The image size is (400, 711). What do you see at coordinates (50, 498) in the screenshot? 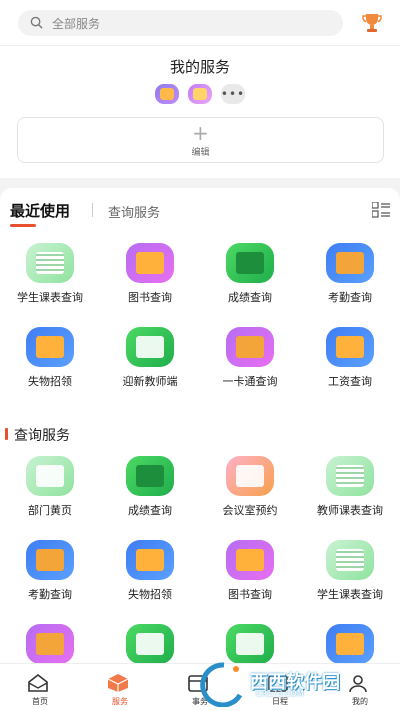
I see `service-item: 部门黄页` at bounding box center [50, 498].